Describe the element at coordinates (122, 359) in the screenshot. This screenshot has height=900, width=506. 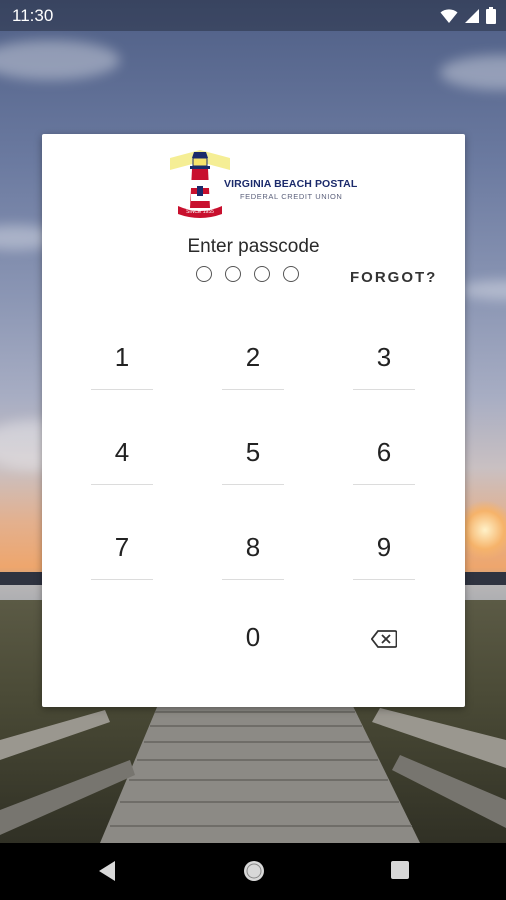
I see `key-1: 1` at that location.